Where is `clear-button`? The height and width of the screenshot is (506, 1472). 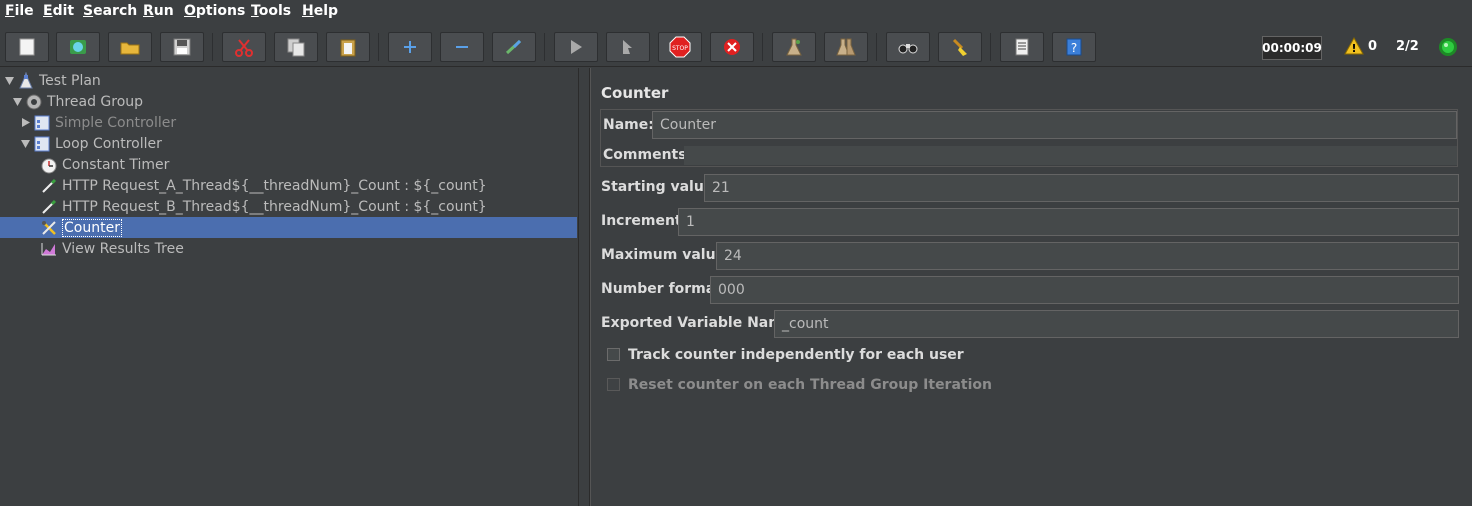 clear-button is located at coordinates (794, 47).